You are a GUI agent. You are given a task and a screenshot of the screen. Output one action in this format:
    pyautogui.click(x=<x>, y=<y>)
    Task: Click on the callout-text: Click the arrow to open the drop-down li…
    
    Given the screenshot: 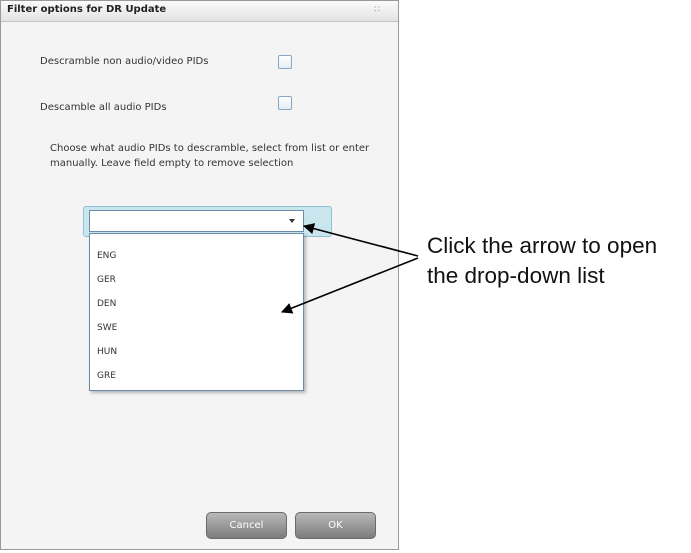 What is the action you would take?
    pyautogui.click(x=542, y=260)
    